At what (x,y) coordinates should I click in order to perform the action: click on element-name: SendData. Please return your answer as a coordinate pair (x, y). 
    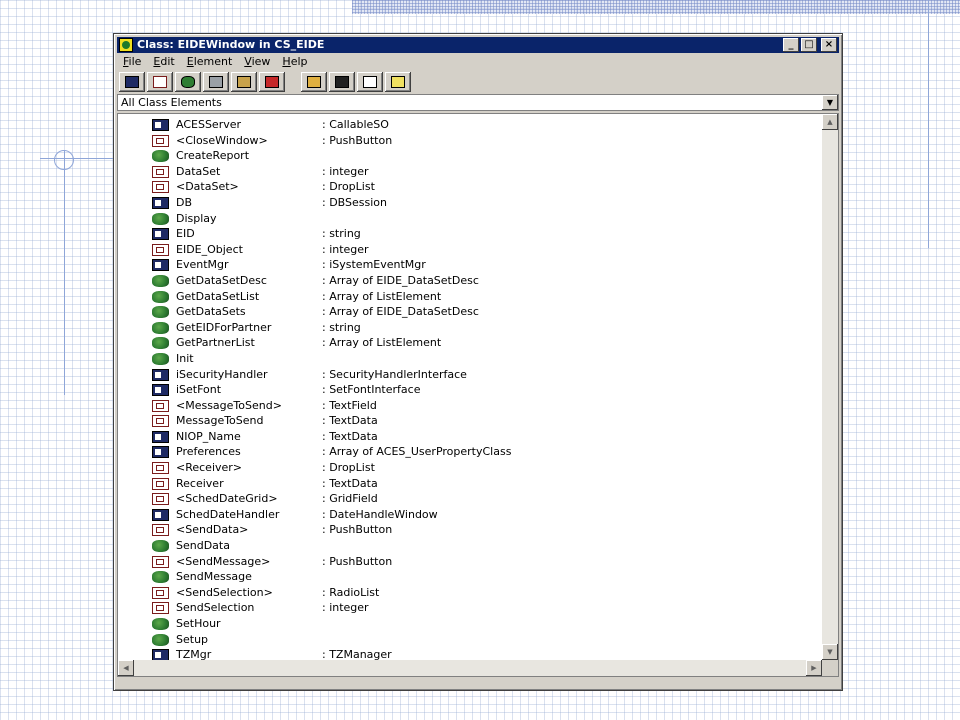
    Looking at the image, I should click on (203, 546).